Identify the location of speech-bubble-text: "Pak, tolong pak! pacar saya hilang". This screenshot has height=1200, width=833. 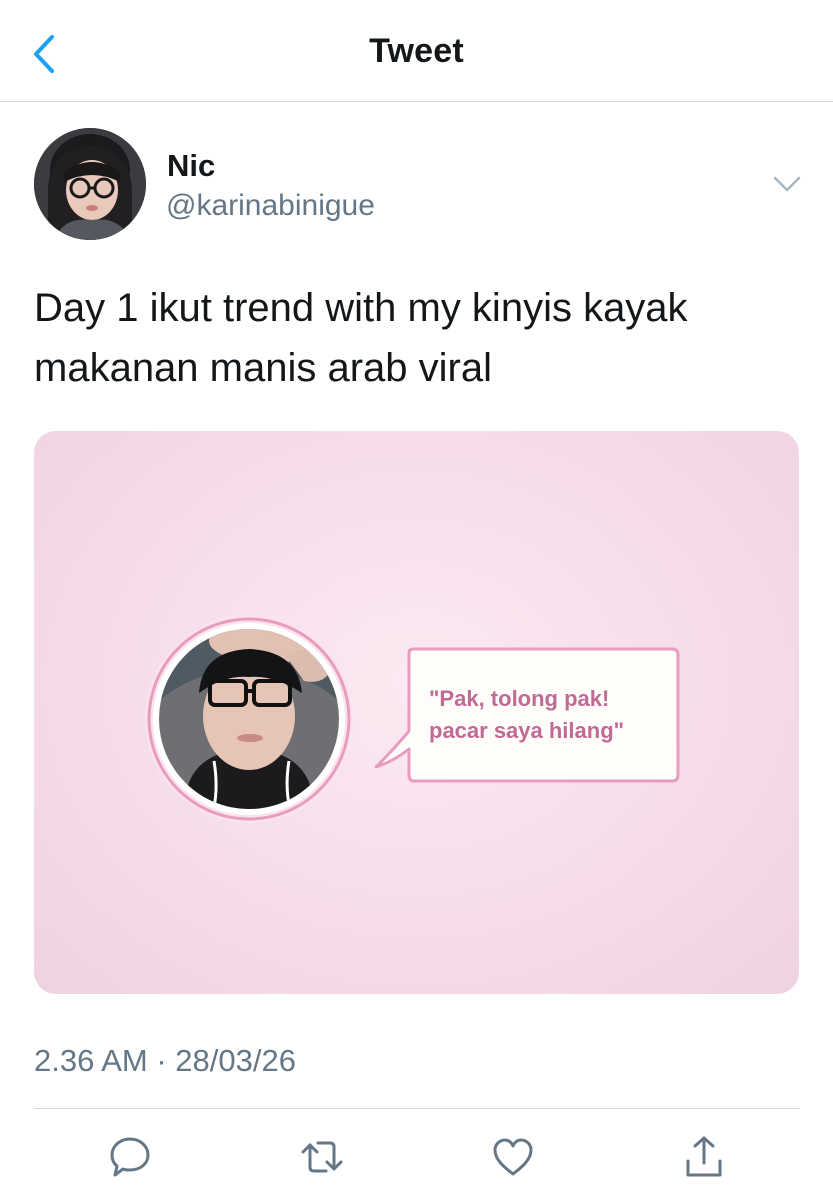
(527, 714).